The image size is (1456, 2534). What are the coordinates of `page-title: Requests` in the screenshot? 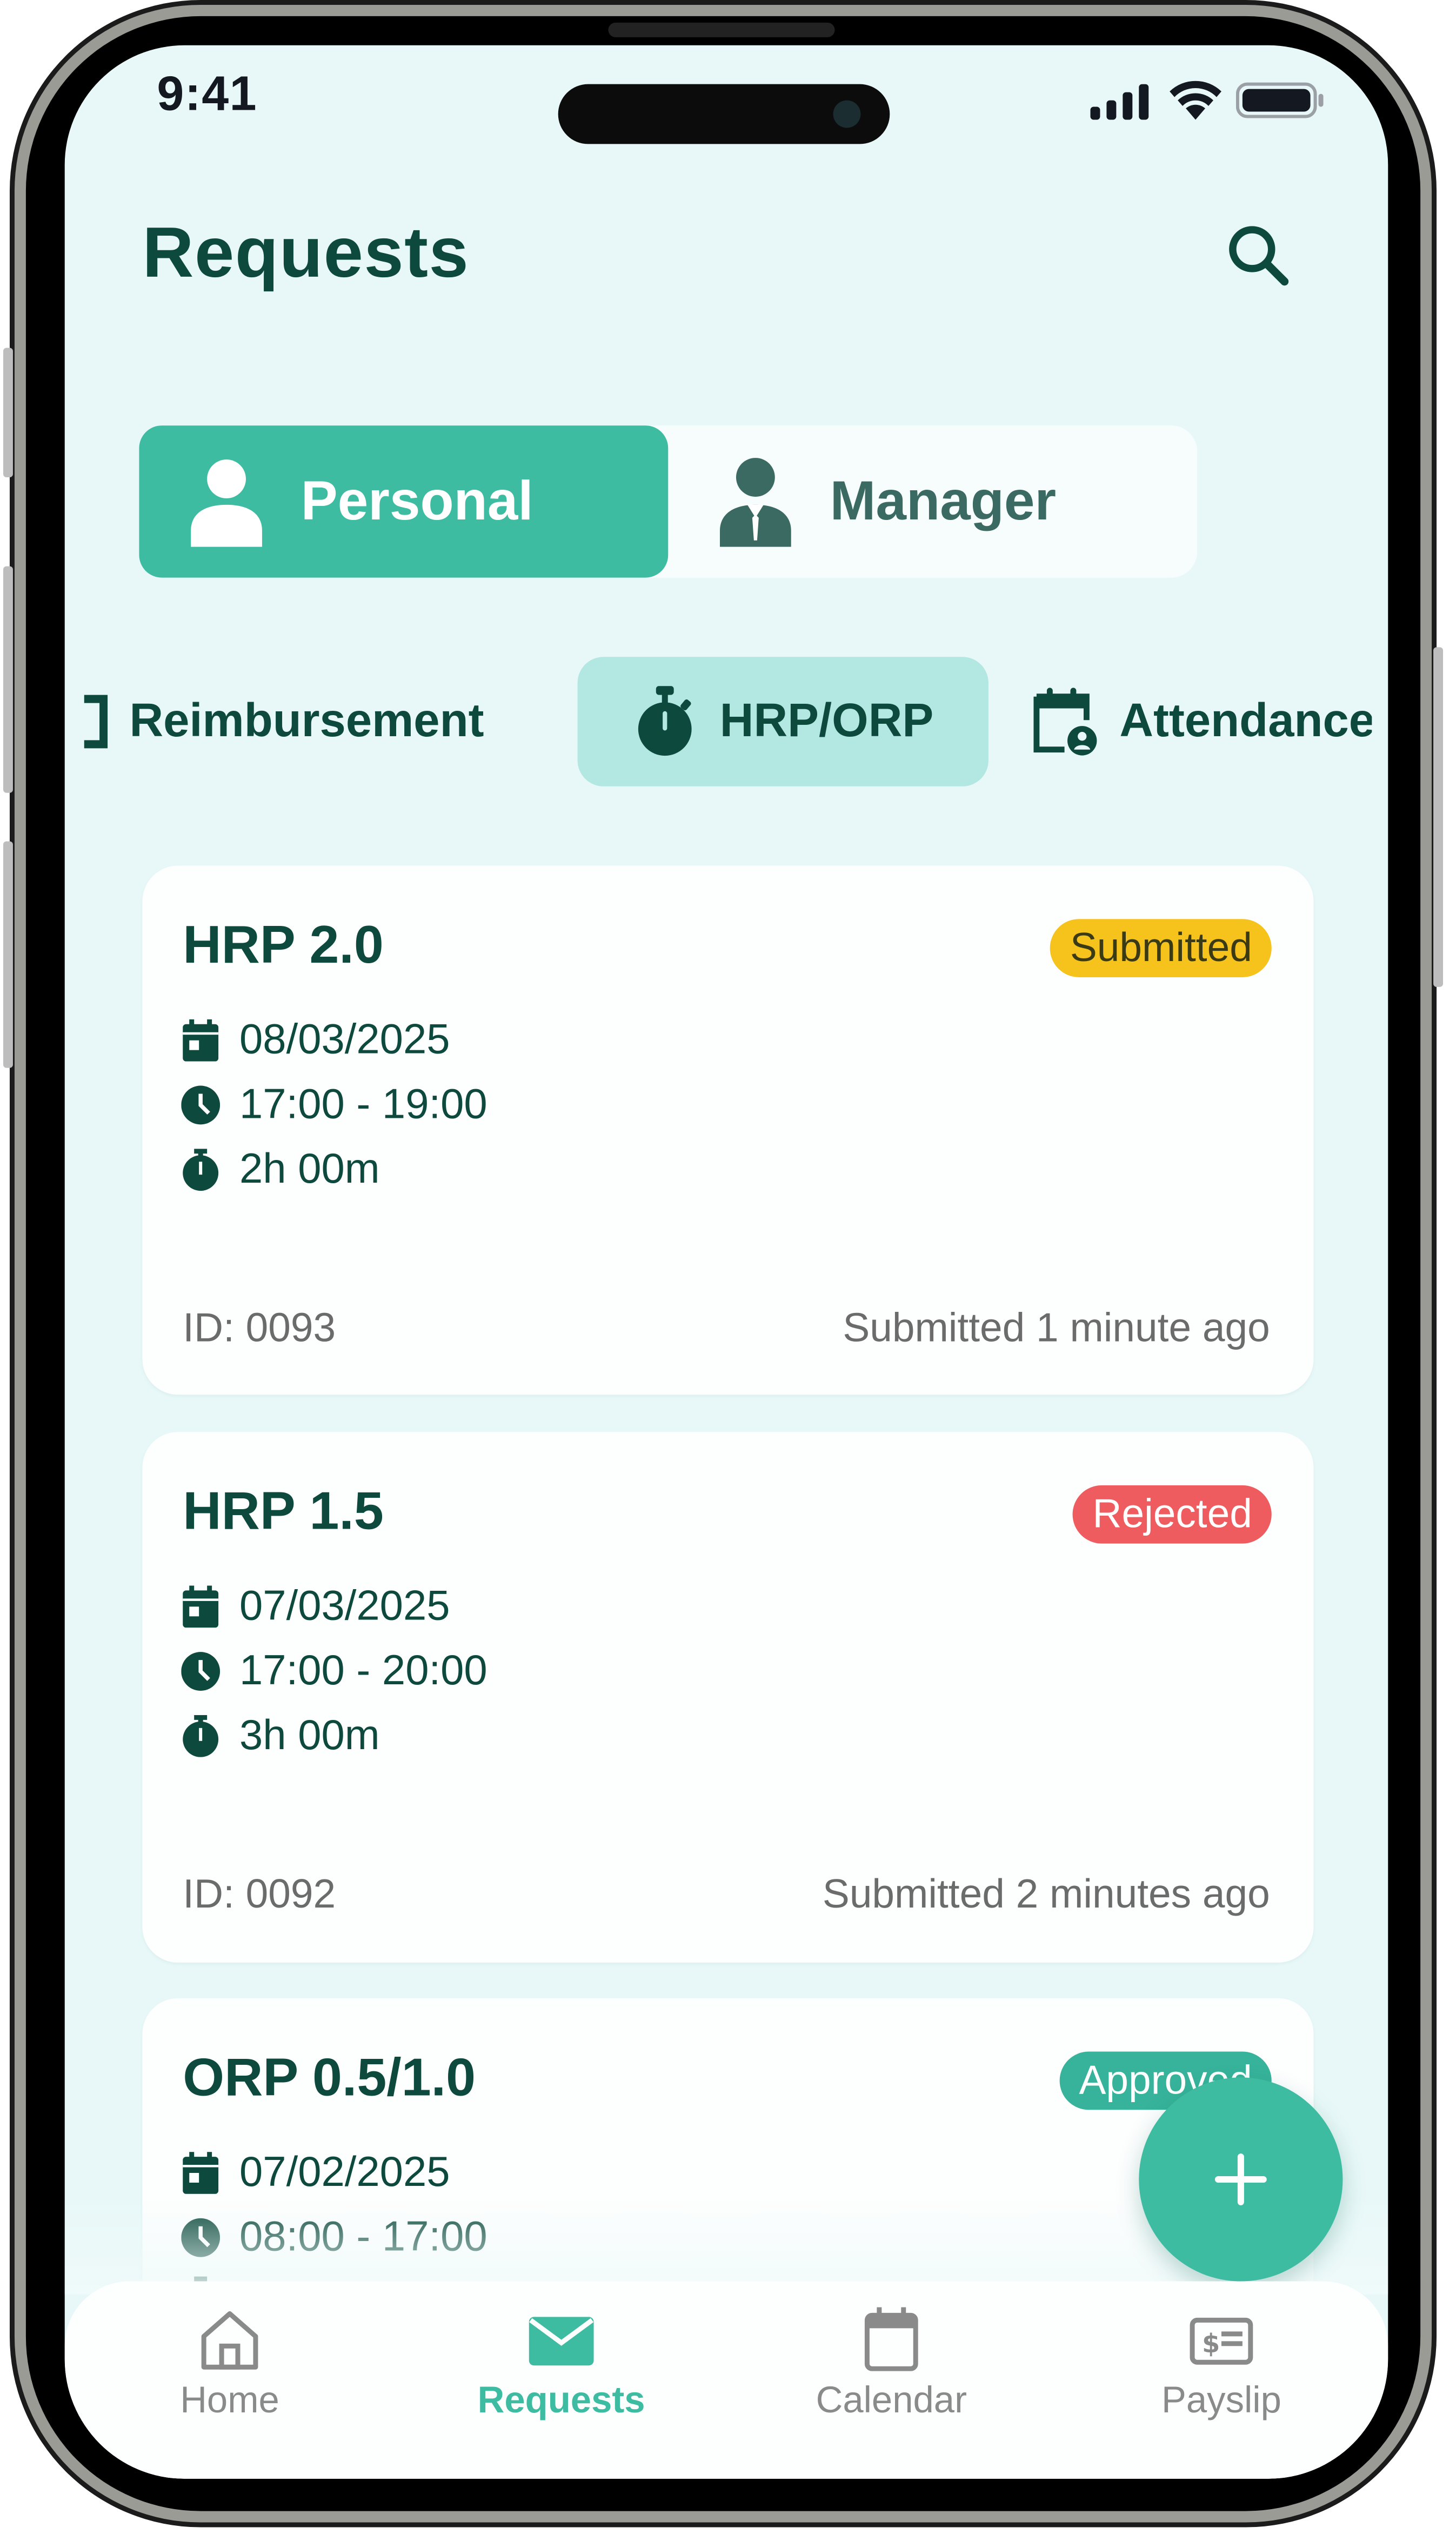 It's located at (306, 253).